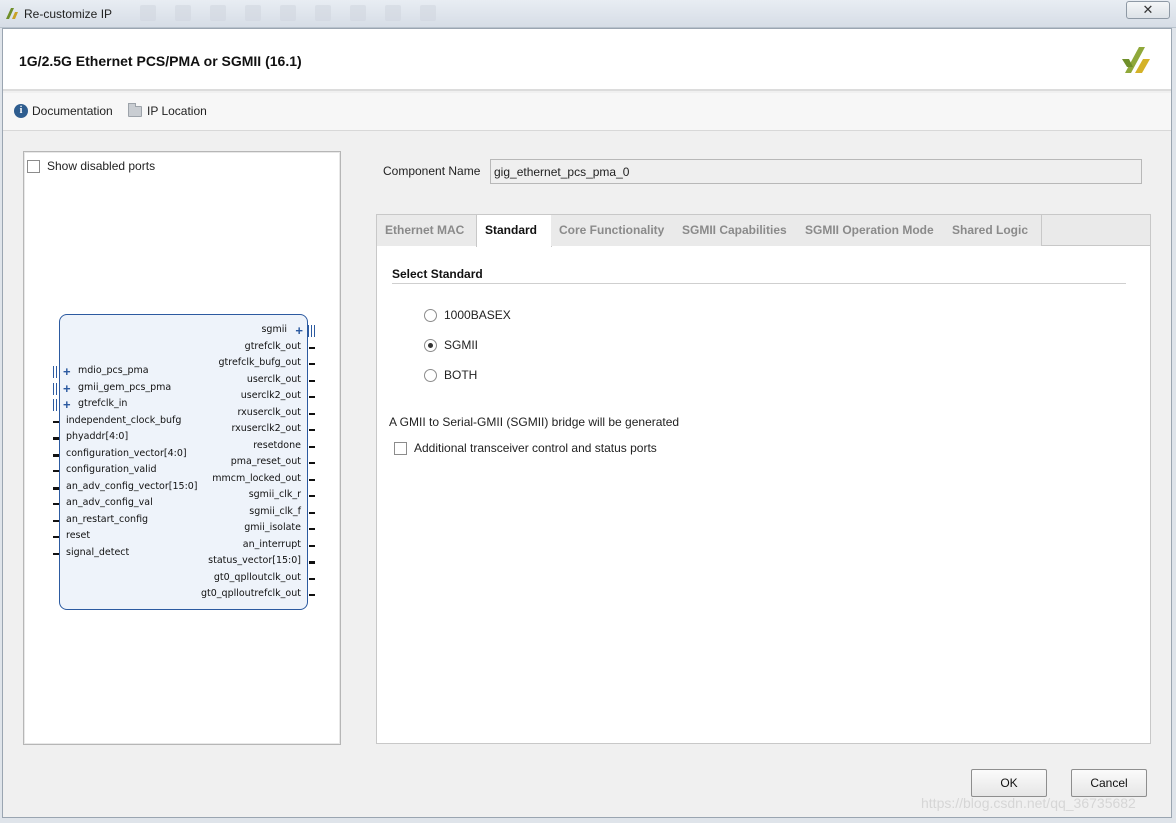 This screenshot has height=823, width=1176. What do you see at coordinates (135, 109) in the screenshot?
I see `folder-icon` at bounding box center [135, 109].